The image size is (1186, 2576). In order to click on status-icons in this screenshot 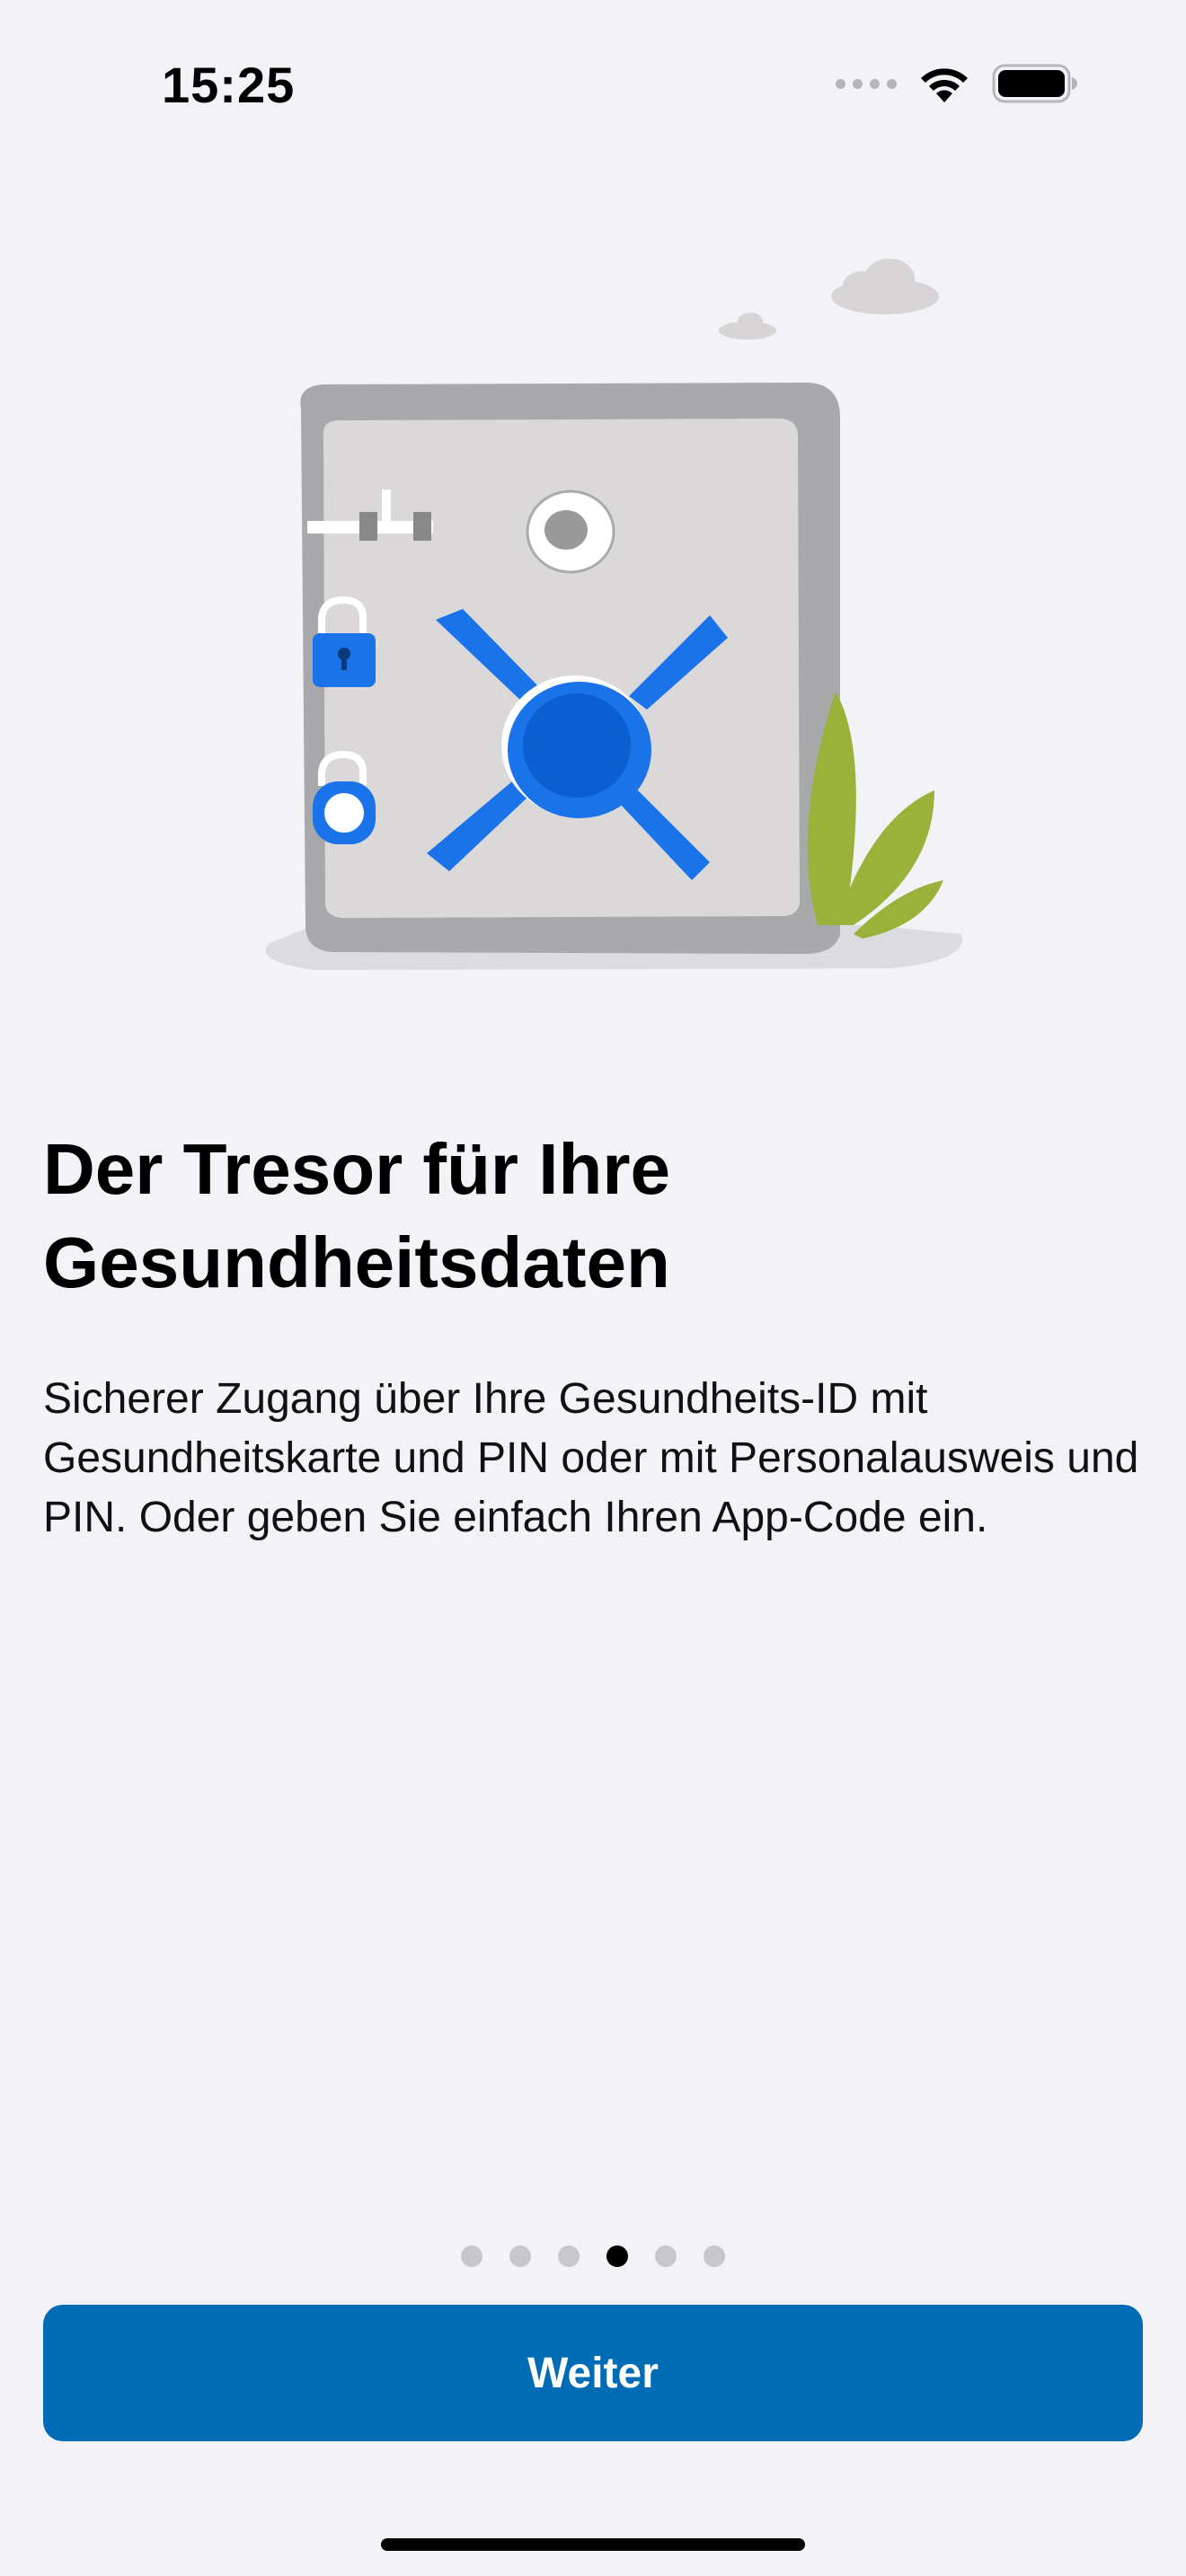, I will do `click(957, 83)`.